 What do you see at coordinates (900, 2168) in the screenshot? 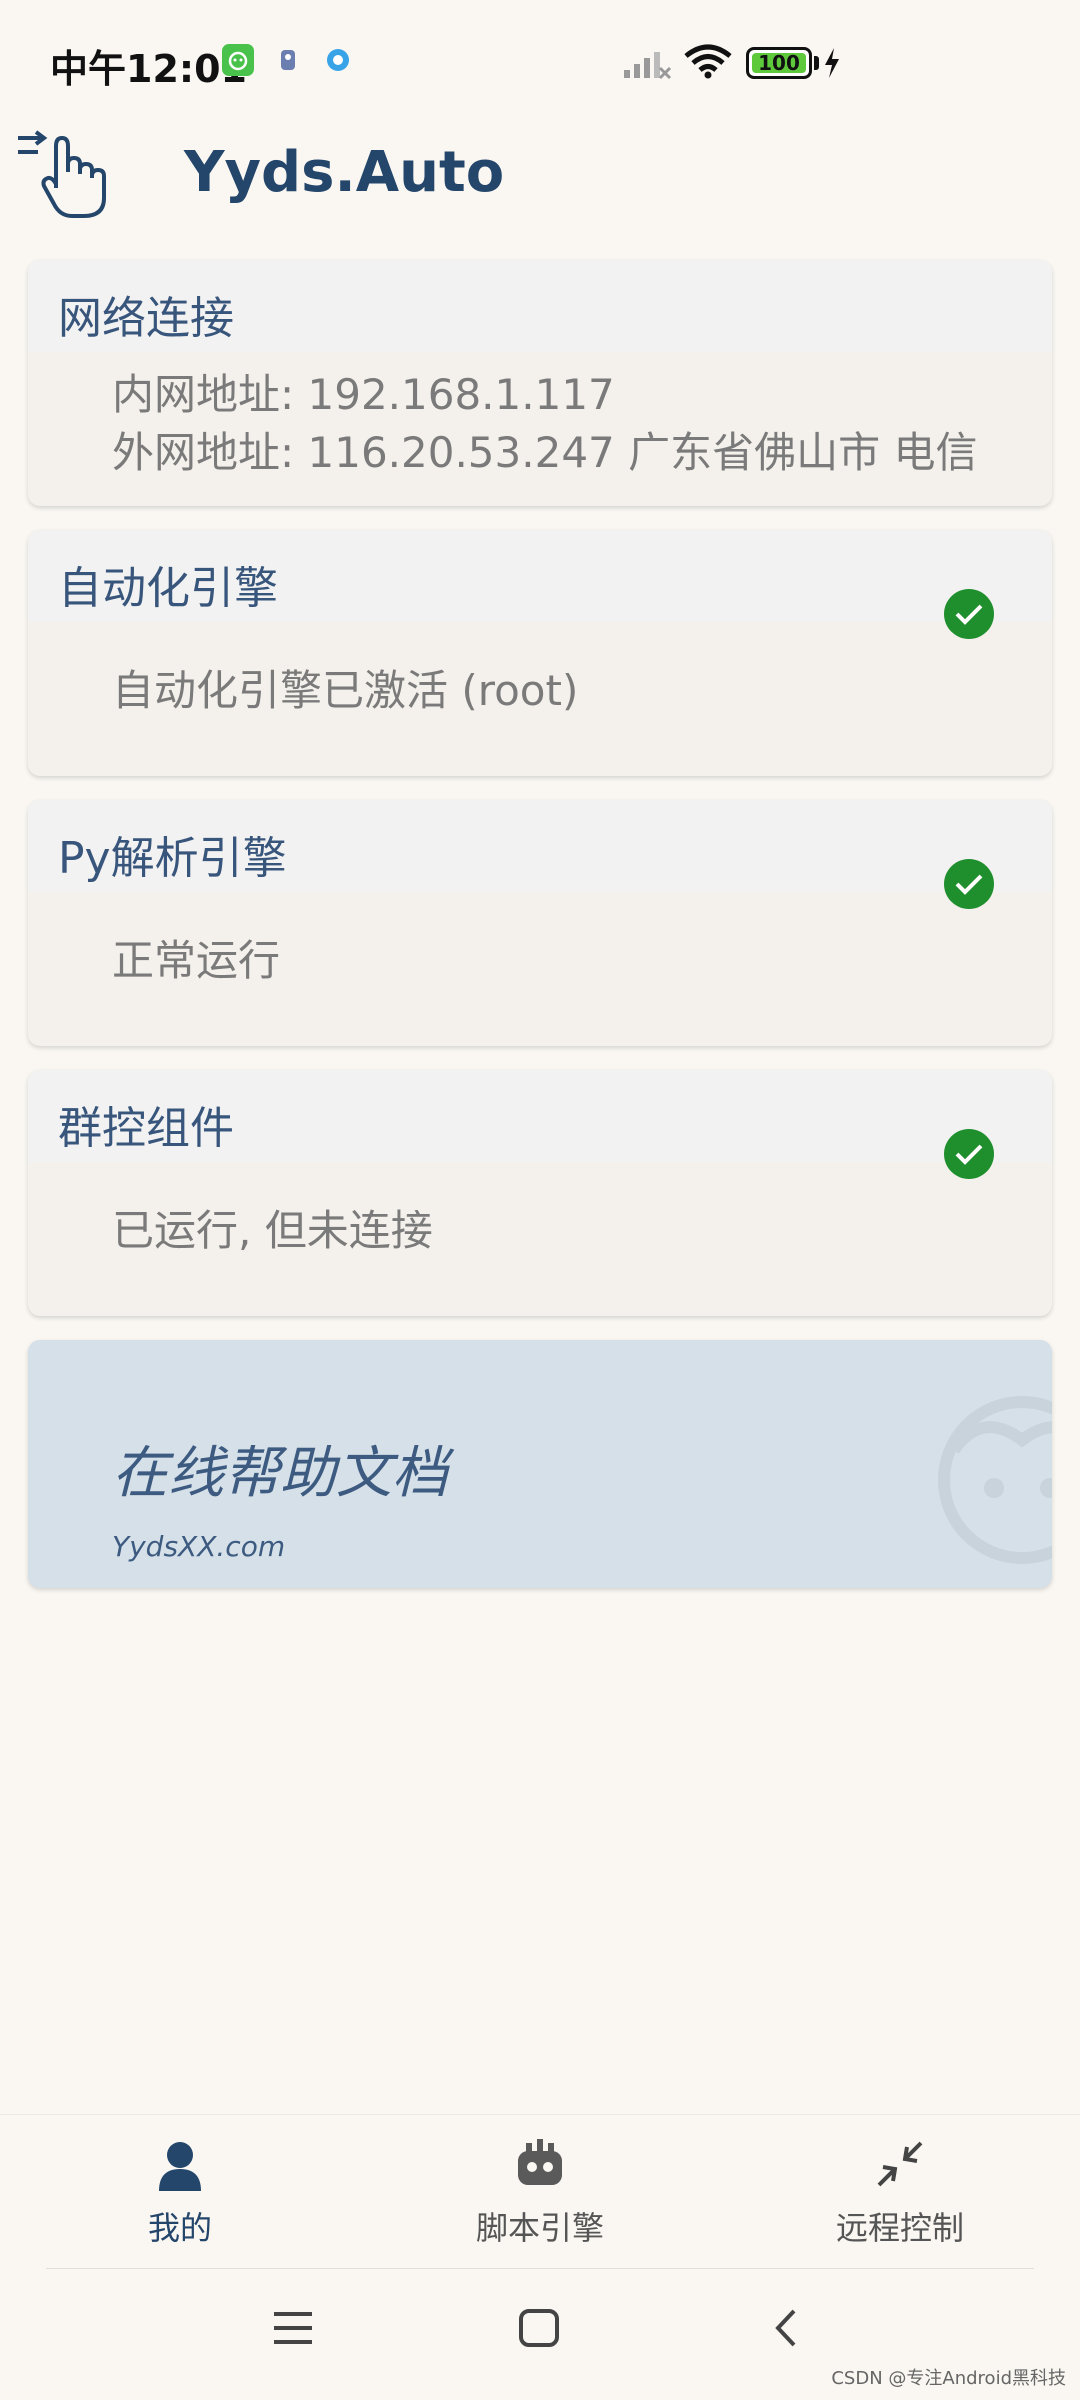
I see `remote-arrows-icon` at bounding box center [900, 2168].